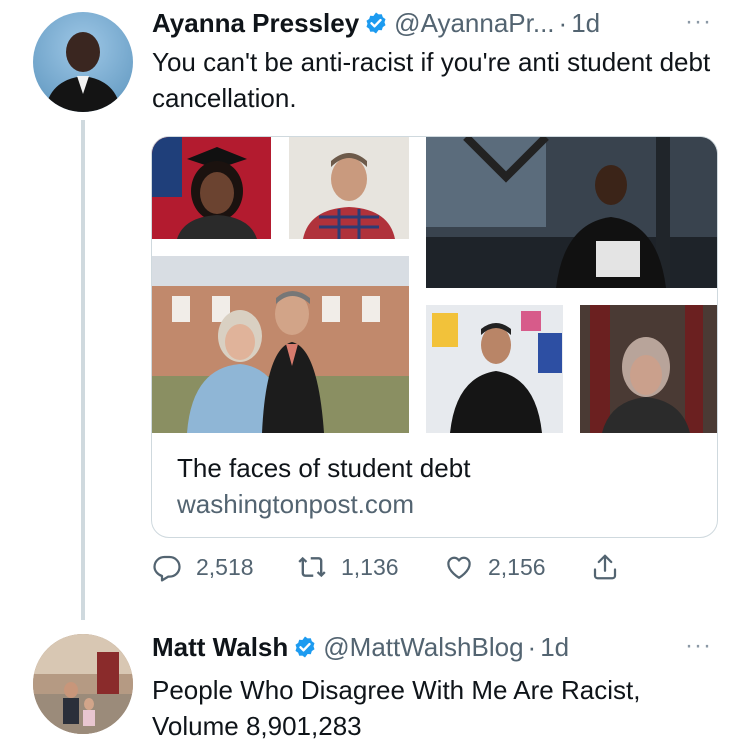 This screenshot has height=745, width=730. What do you see at coordinates (459, 567) in the screenshot?
I see `heart-icon` at bounding box center [459, 567].